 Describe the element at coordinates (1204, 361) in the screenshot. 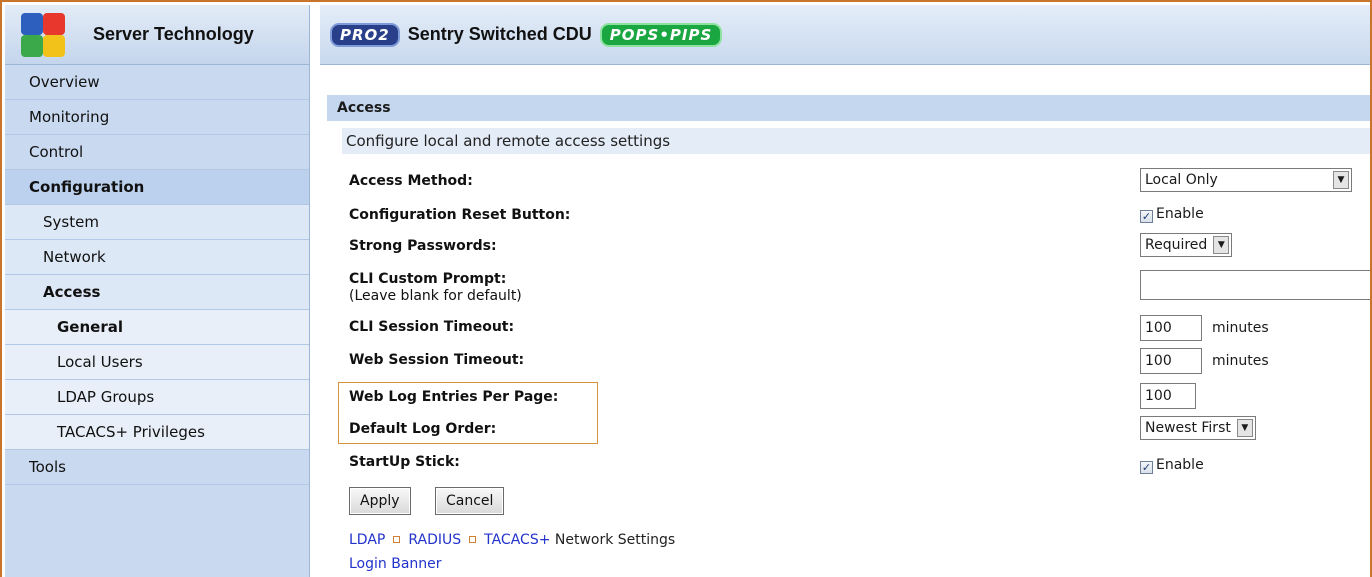

I see `web-timeout-group: 100 minutes` at that location.